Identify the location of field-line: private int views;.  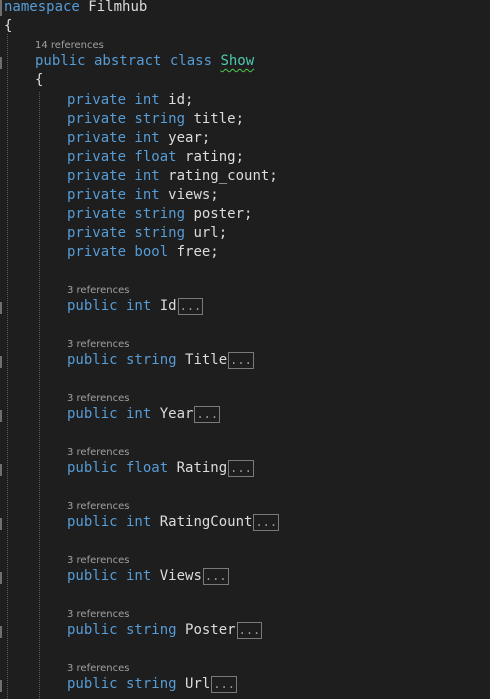
(143, 195).